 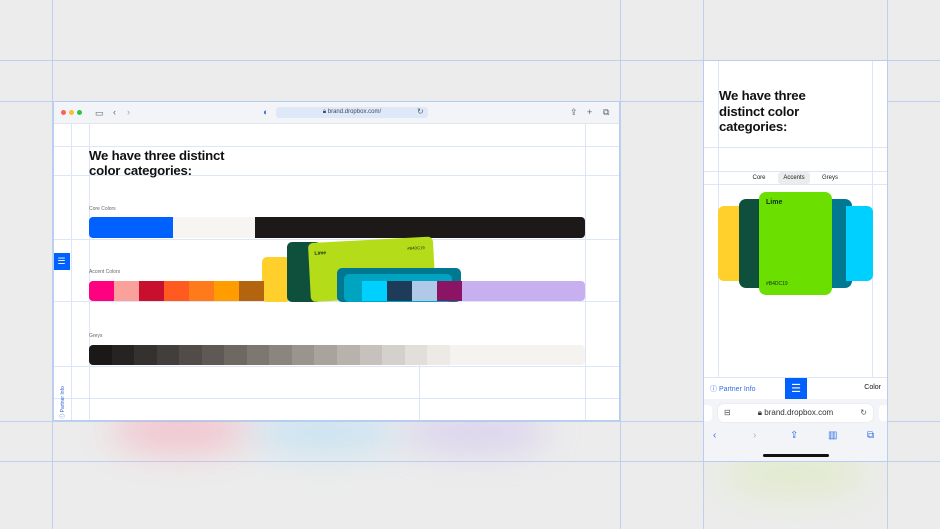 I want to click on browser-toolbar: ▭ ‹ › ◐ 🔒︎ brand.dropbox.com/ ↻ ⇪ + ⧉, so click(x=336, y=113).